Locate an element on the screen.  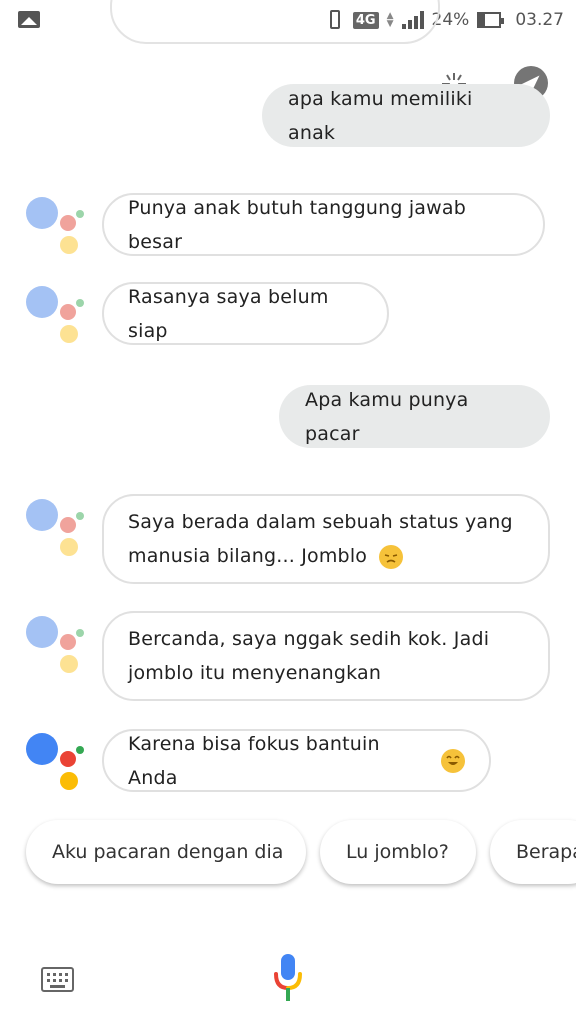
assistant-message: Punya anak butuh tanggung jawab besar is located at coordinates (323, 224).